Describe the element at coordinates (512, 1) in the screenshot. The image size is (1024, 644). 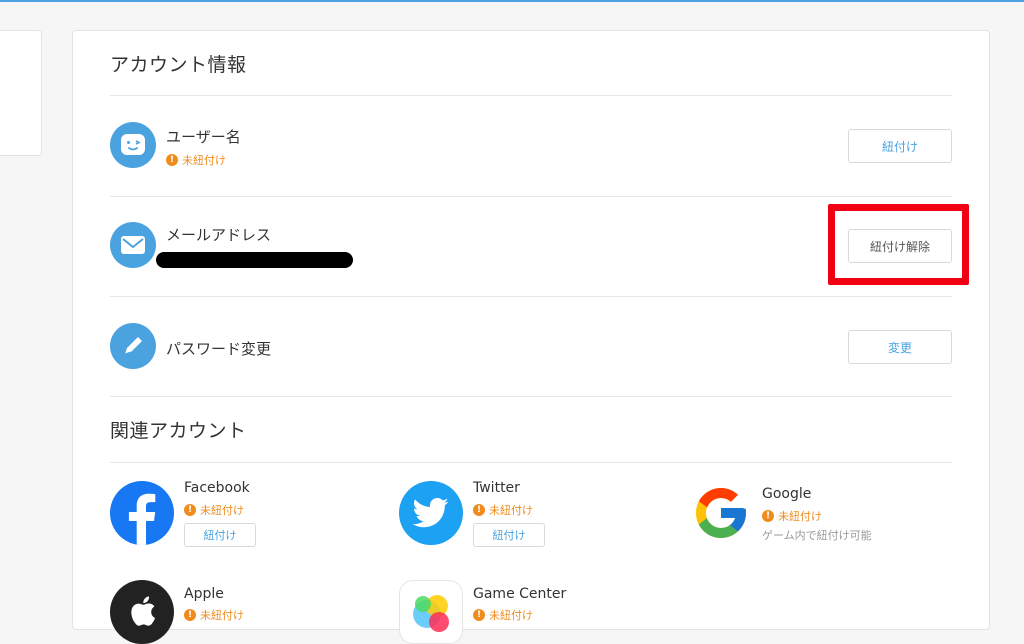
I see `top-accent-line` at that location.